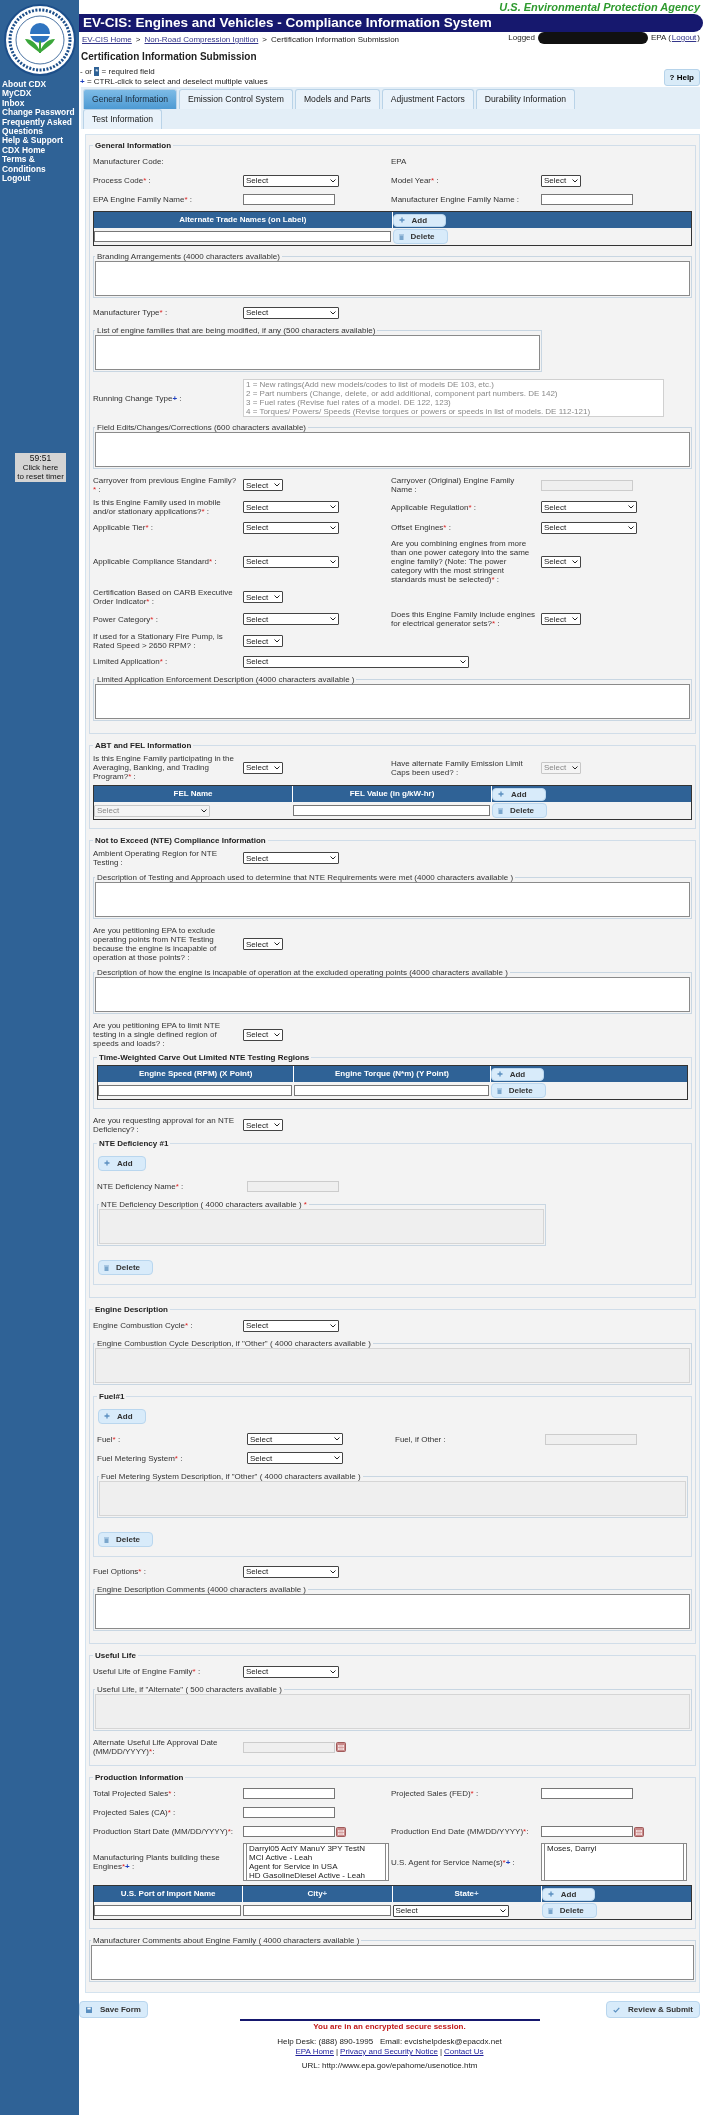 The image size is (703, 2115). What do you see at coordinates (126, 619) in the screenshot?
I see `field-label: Power Category* :` at bounding box center [126, 619].